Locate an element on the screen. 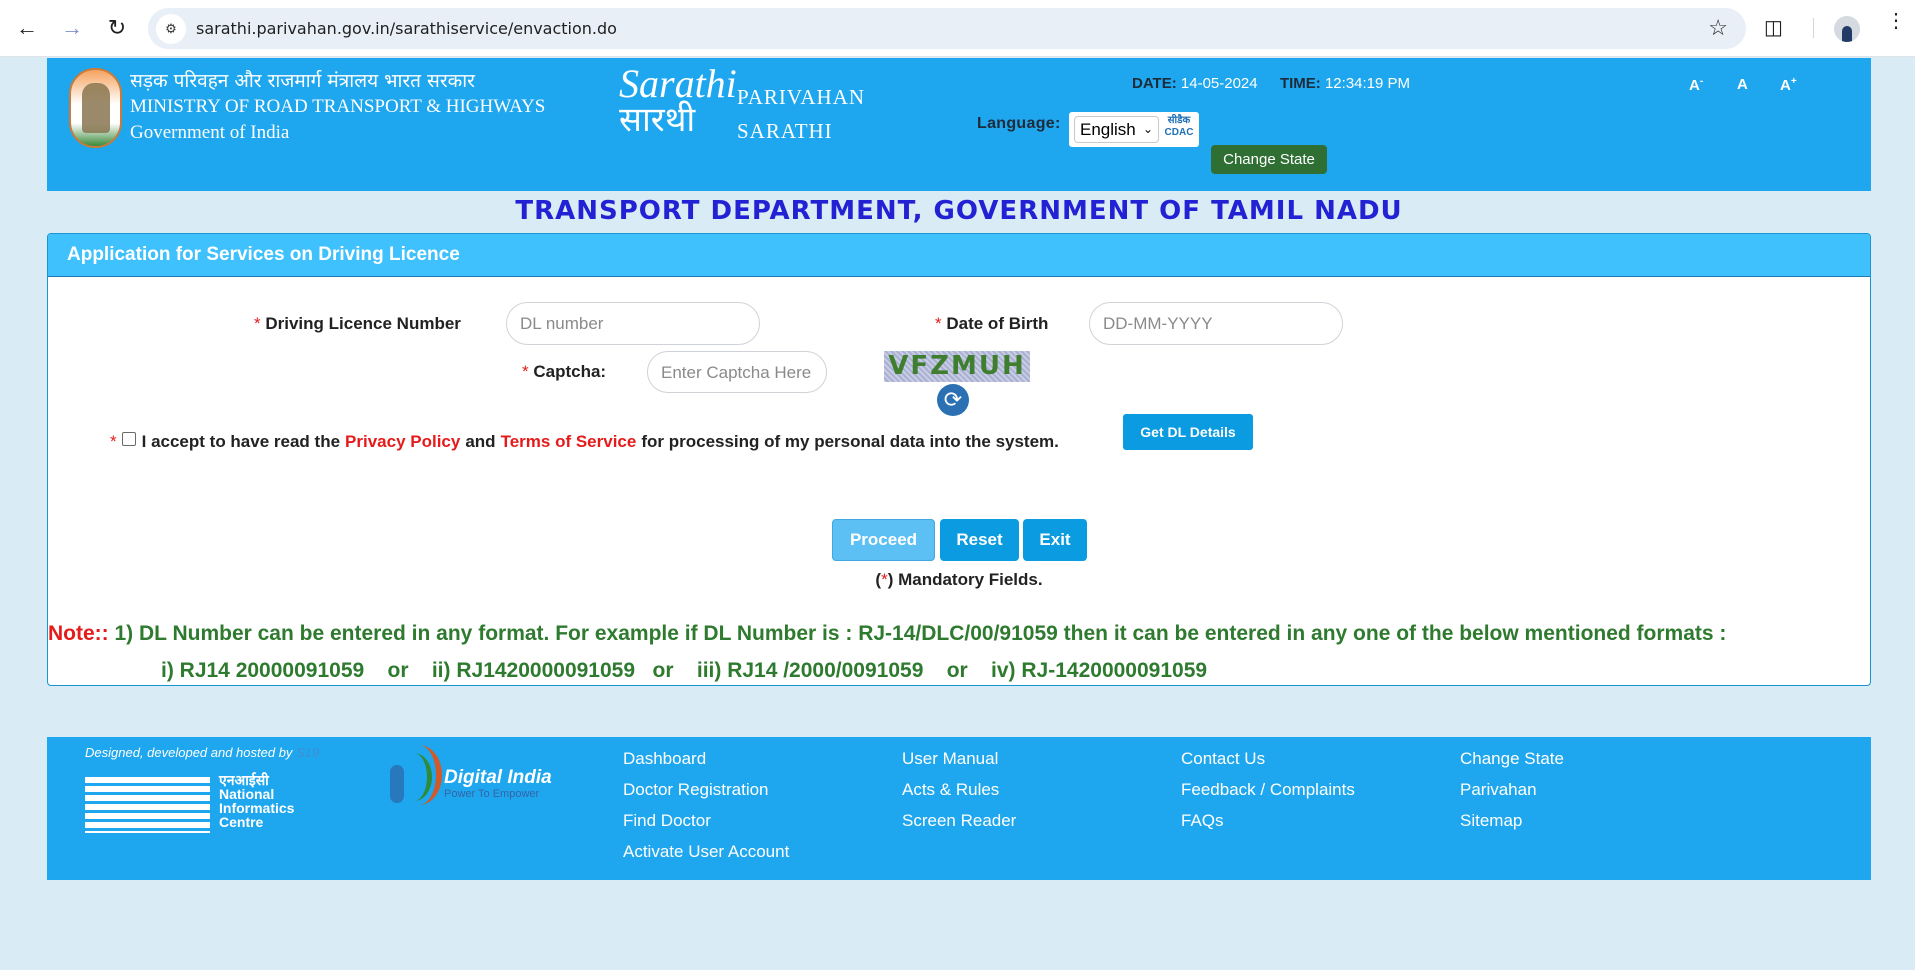 The image size is (1915, 970). time-value: 12:34:19 PM is located at coordinates (1367, 83).